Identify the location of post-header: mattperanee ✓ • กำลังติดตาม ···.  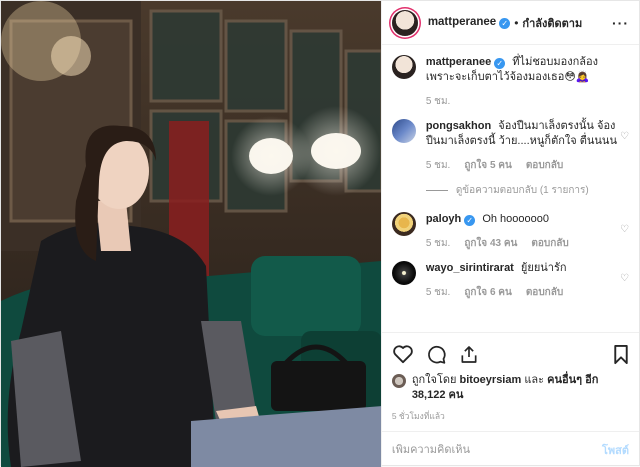
(510, 23).